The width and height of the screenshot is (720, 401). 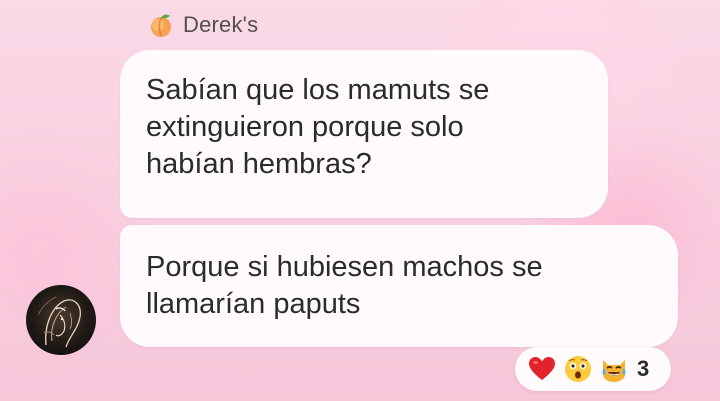 I want to click on sender-name: Derek's, so click(x=221, y=24).